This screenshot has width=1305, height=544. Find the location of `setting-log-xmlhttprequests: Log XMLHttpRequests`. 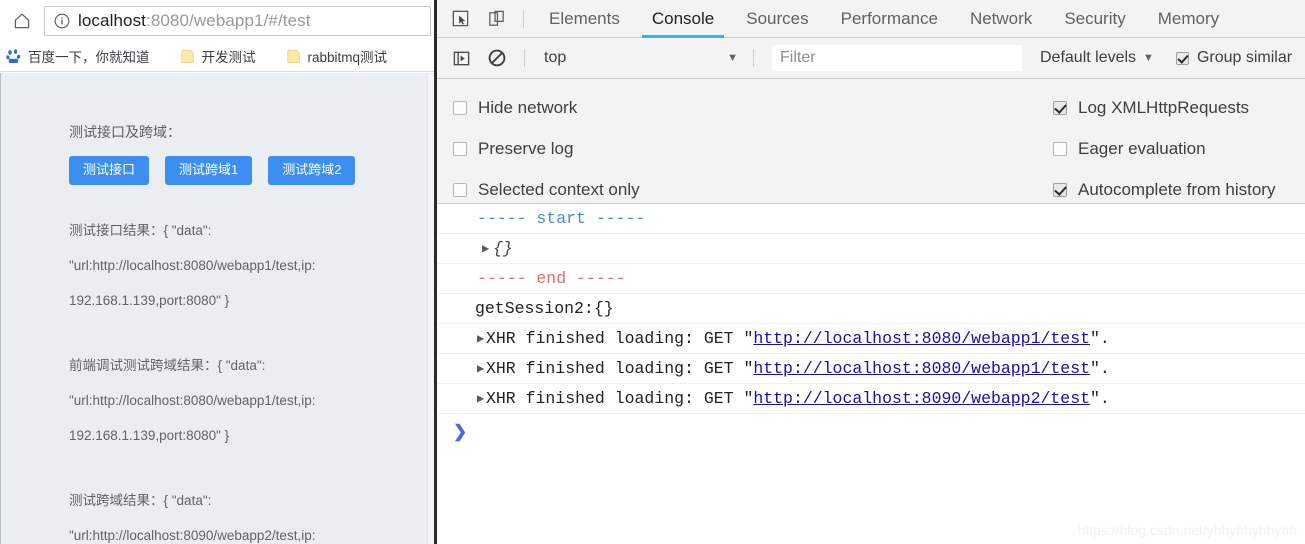

setting-log-xmlhttprequests: Log XMLHttpRequests is located at coordinates (1164, 107).